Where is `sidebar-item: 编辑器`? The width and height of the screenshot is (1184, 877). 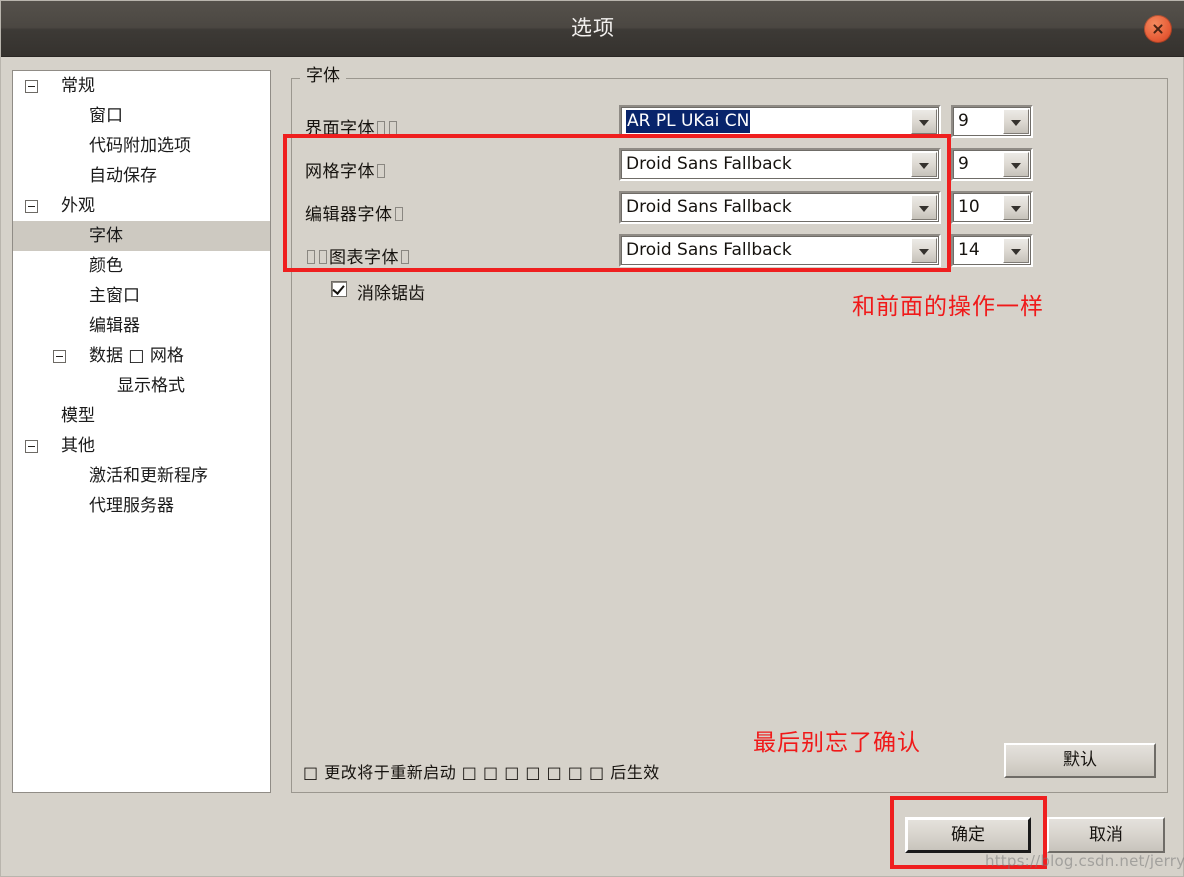 sidebar-item: 编辑器 is located at coordinates (141, 326).